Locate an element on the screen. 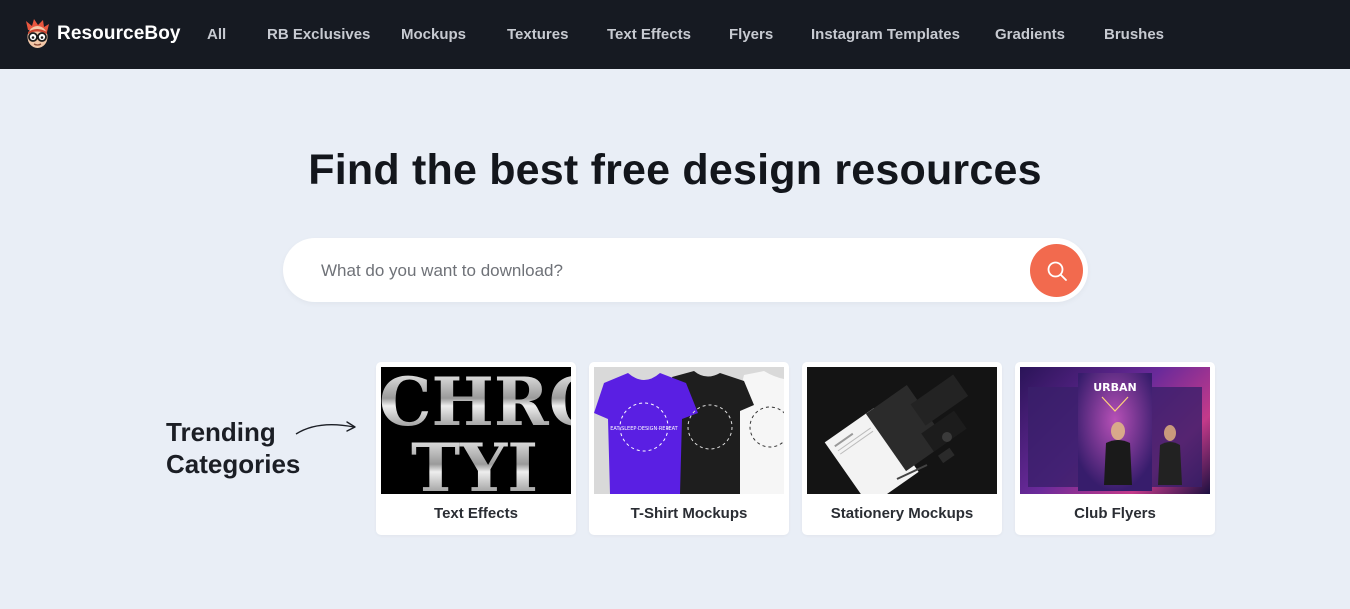 The height and width of the screenshot is (609, 1350). brand-logo: ResourceBoy is located at coordinates (103, 34).